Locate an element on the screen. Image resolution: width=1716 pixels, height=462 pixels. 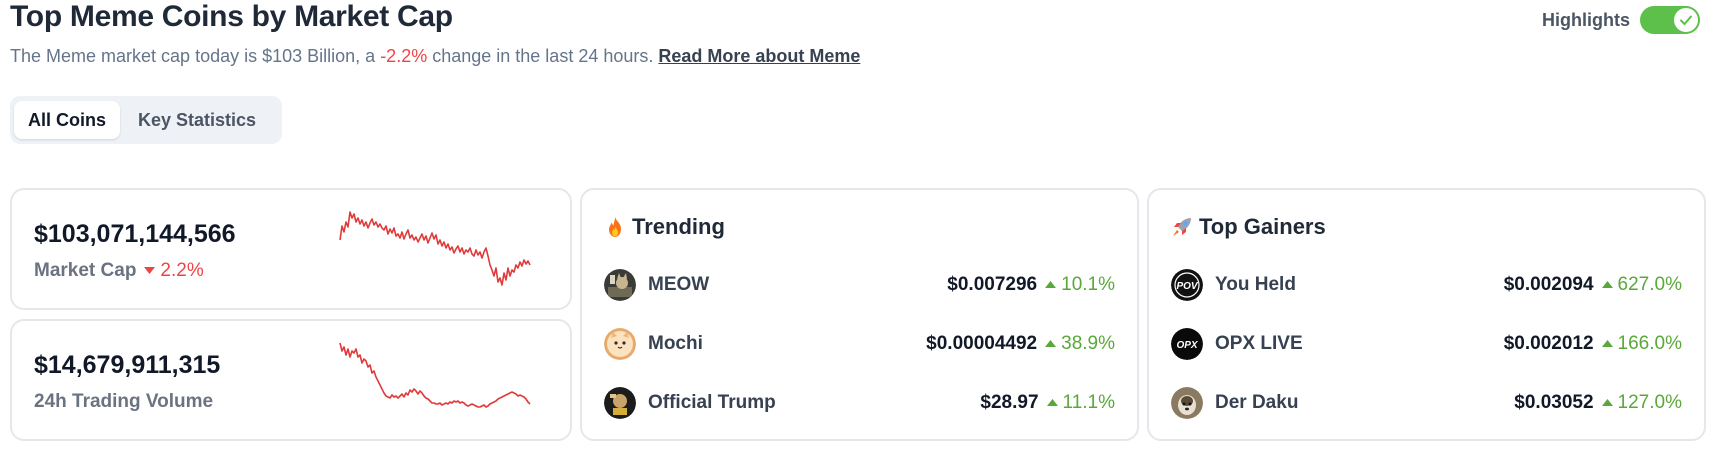
tab-all-coins: All Coins is located at coordinates (67, 120).